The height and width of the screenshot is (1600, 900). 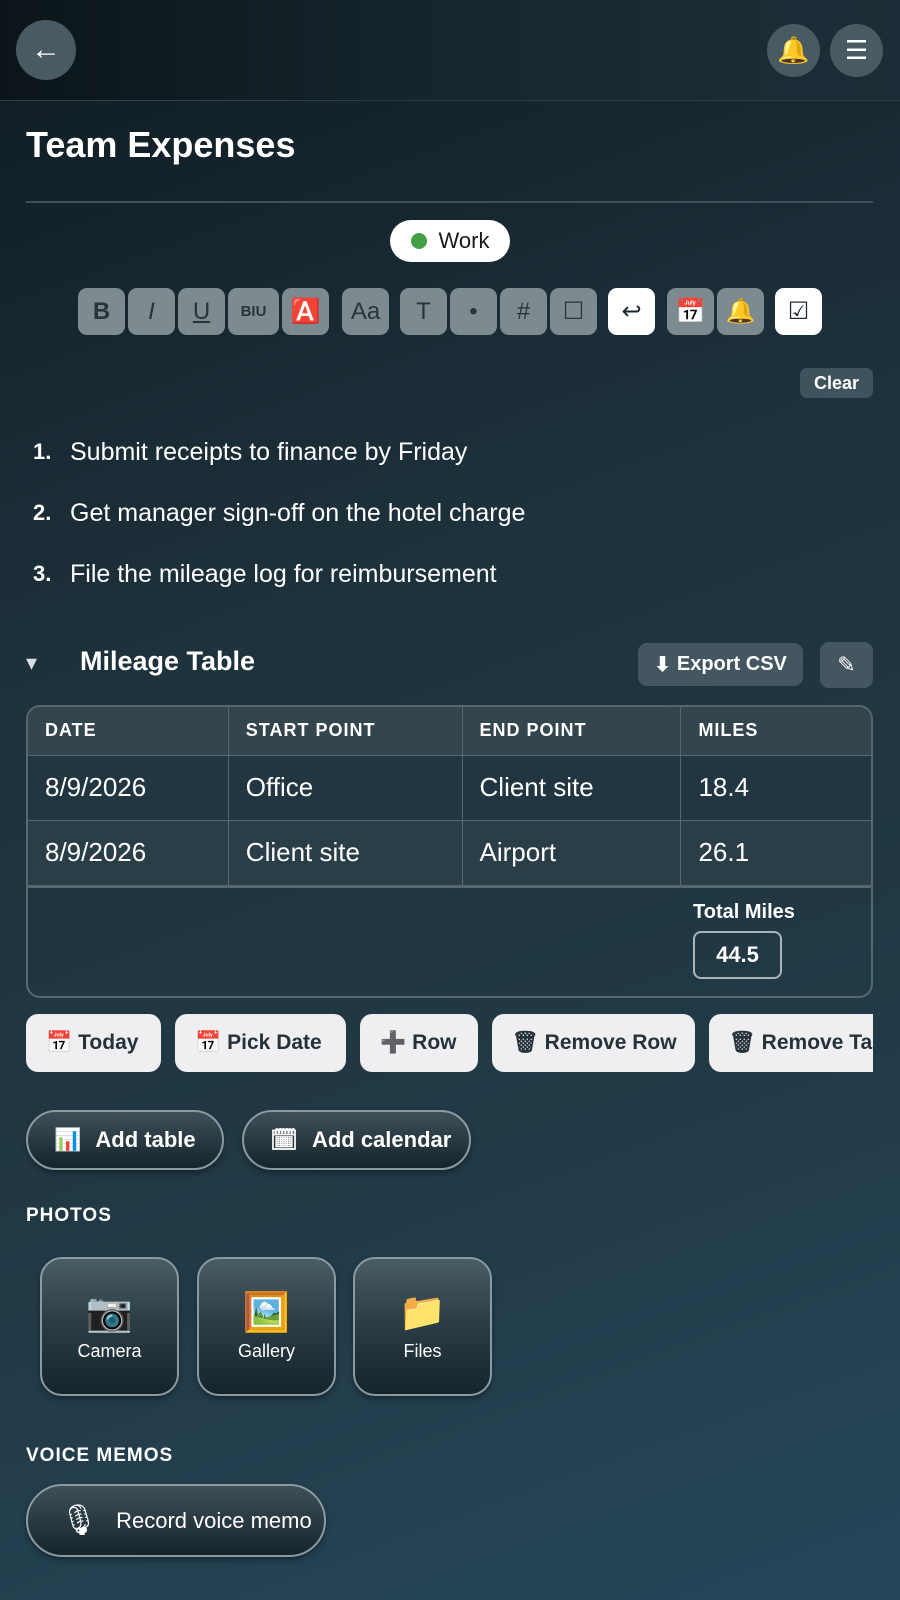 What do you see at coordinates (266, 1313) in the screenshot?
I see `gallery-icon: 🖼️` at bounding box center [266, 1313].